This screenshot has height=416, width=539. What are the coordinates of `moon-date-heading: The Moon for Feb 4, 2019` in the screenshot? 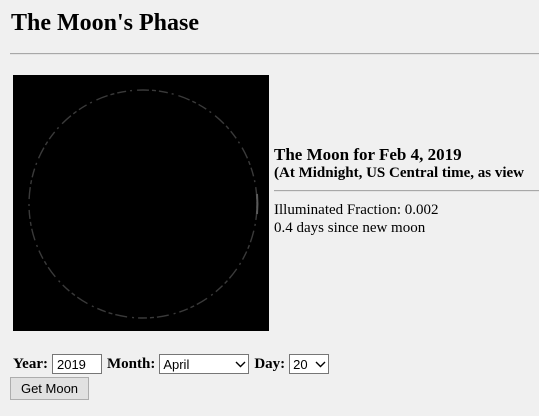 It's located at (368, 154).